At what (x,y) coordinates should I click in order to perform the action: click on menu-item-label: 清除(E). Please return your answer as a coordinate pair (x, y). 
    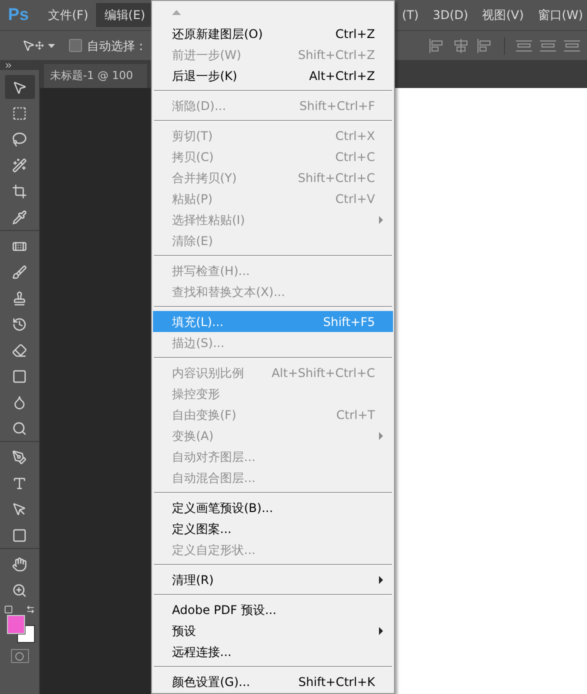
    Looking at the image, I should click on (192, 241).